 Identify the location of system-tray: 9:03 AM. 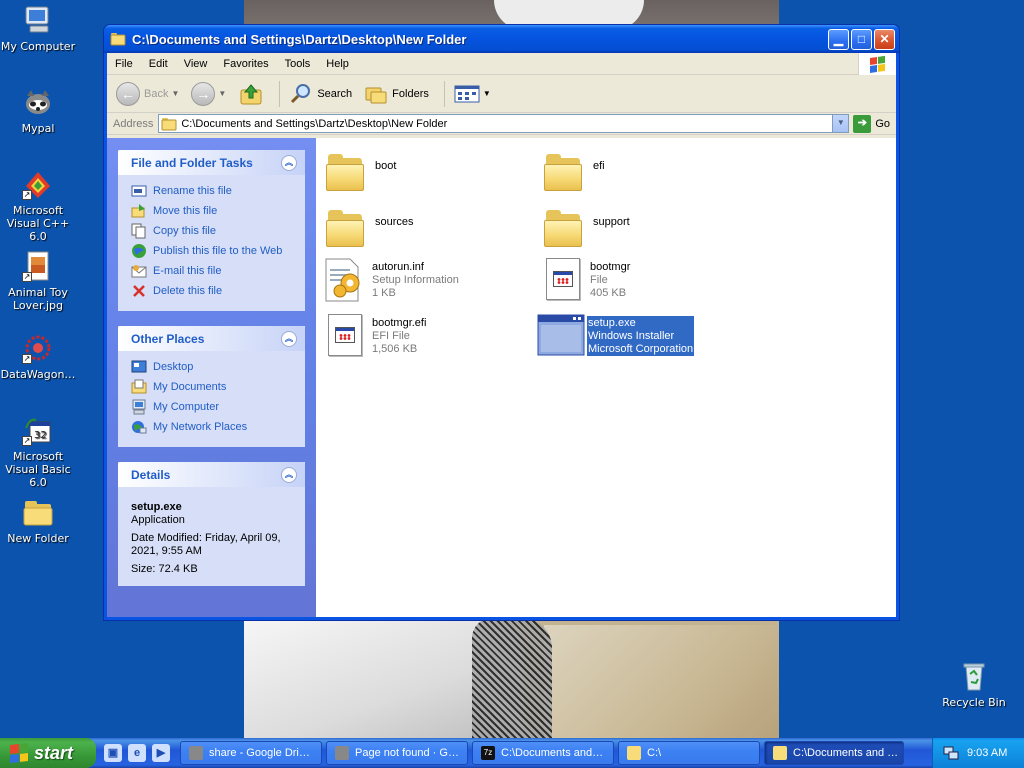
(978, 753).